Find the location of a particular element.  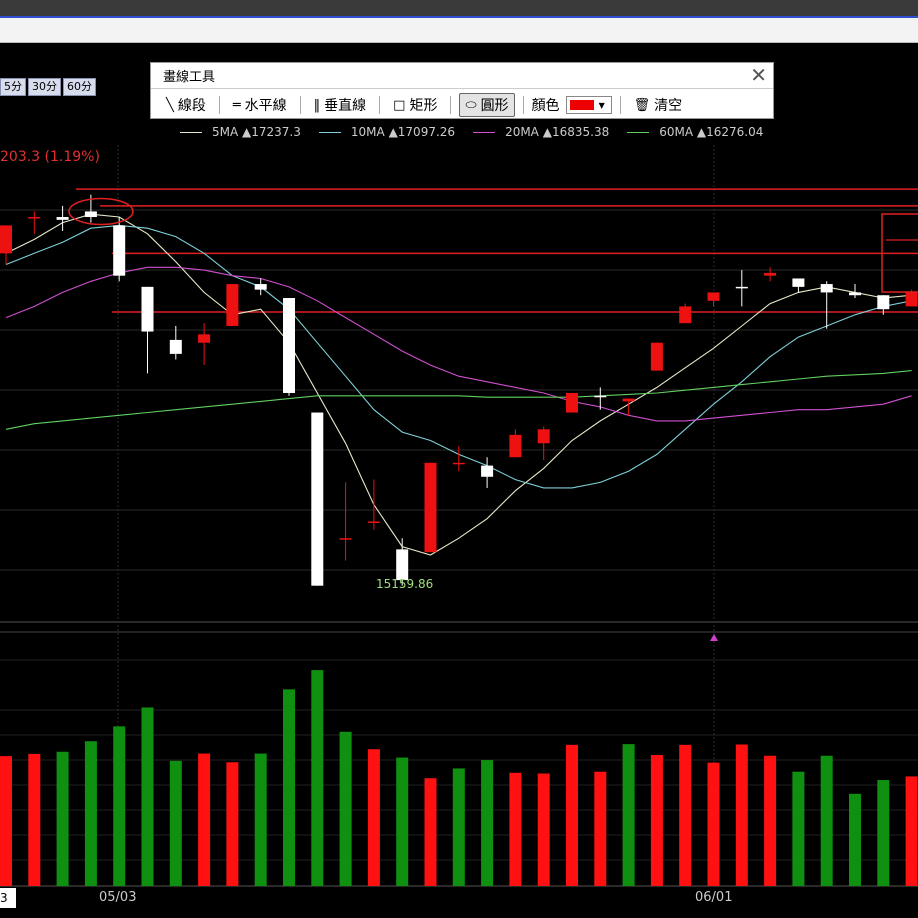

trash-icon: 🗑 is located at coordinates (642, 105).